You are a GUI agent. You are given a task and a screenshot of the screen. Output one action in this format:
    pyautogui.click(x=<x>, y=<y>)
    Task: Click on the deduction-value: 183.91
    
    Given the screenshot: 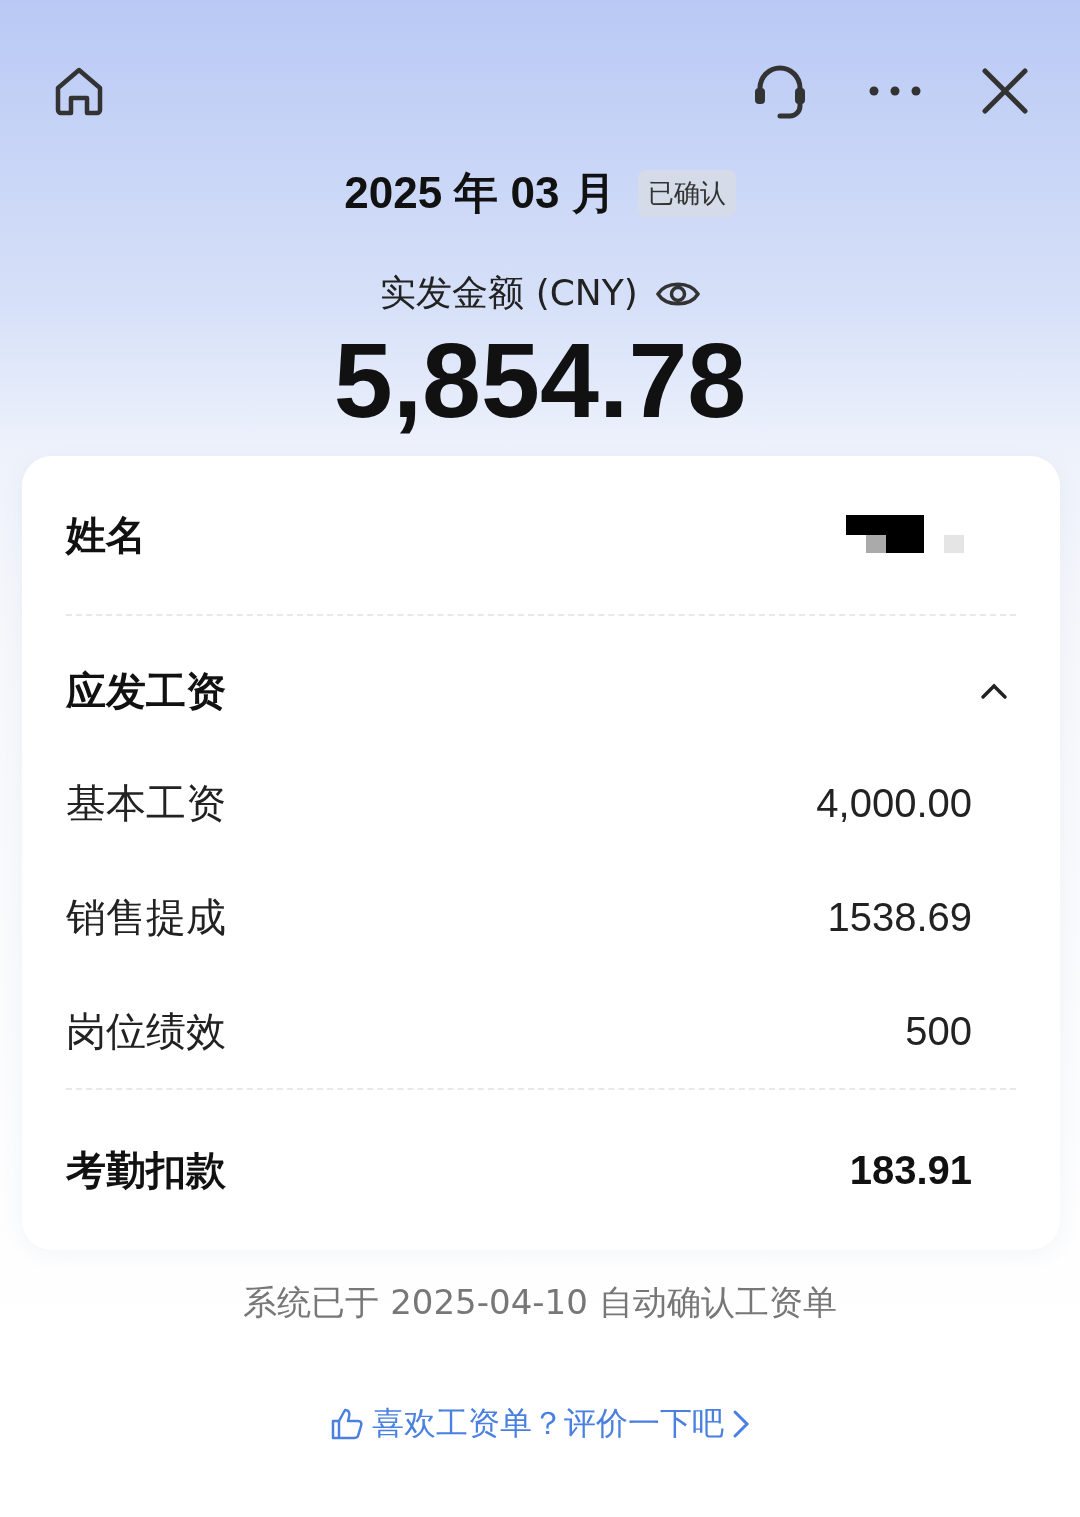 What is the action you would take?
    pyautogui.click(x=910, y=1170)
    